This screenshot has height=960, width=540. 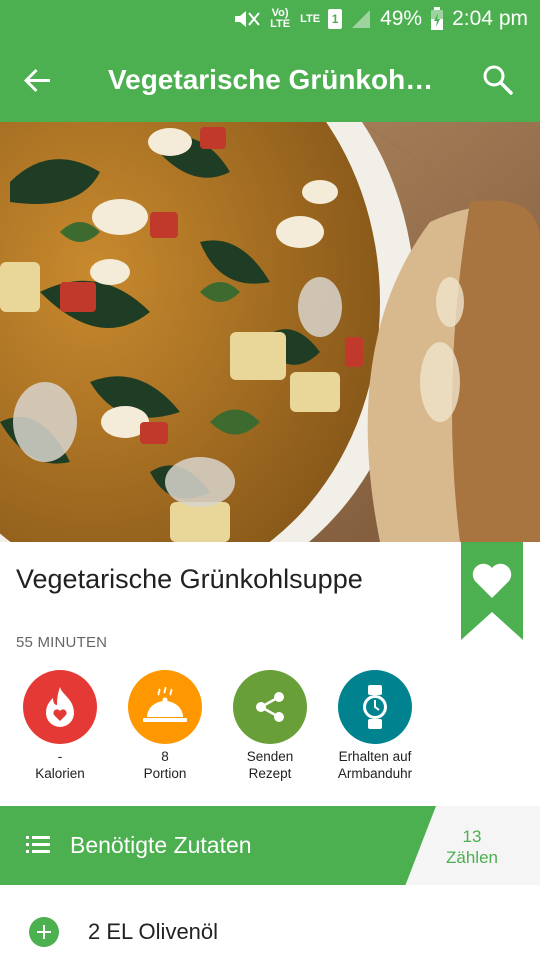 What do you see at coordinates (498, 80) in the screenshot?
I see `search-icon` at bounding box center [498, 80].